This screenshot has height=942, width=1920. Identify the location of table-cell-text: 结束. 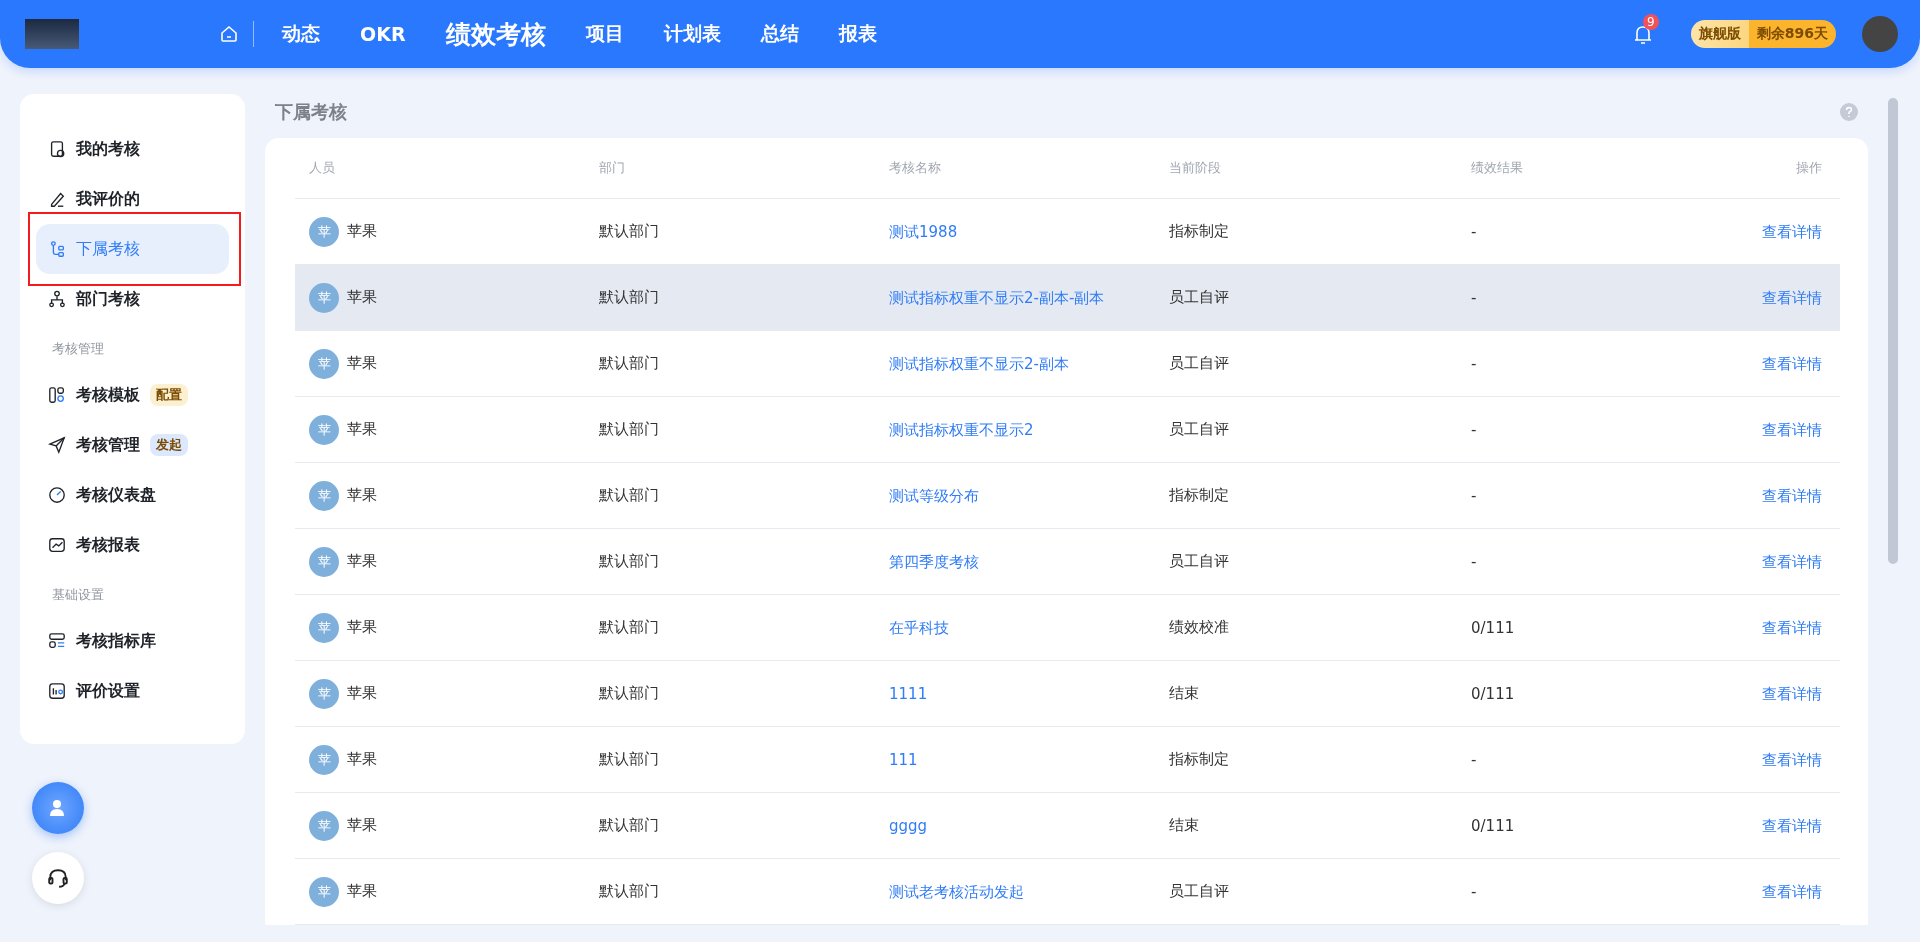
(1184, 825).